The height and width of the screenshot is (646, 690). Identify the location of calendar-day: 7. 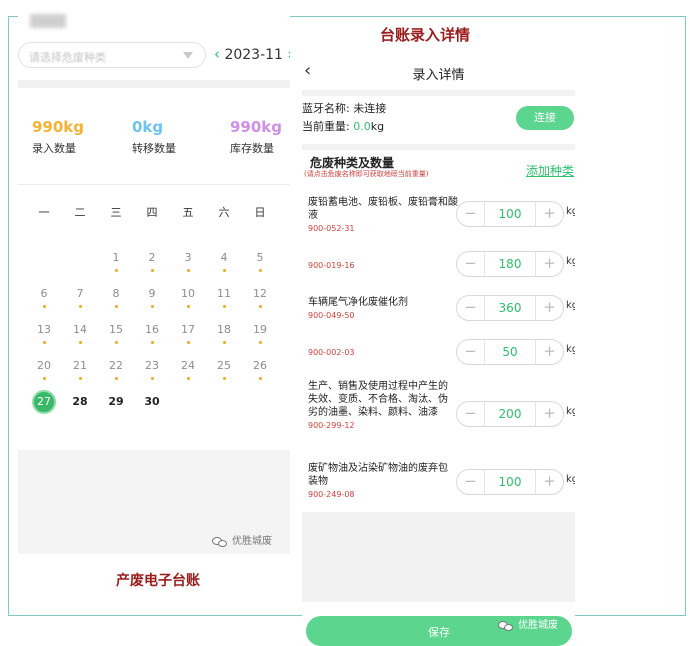
(80, 295).